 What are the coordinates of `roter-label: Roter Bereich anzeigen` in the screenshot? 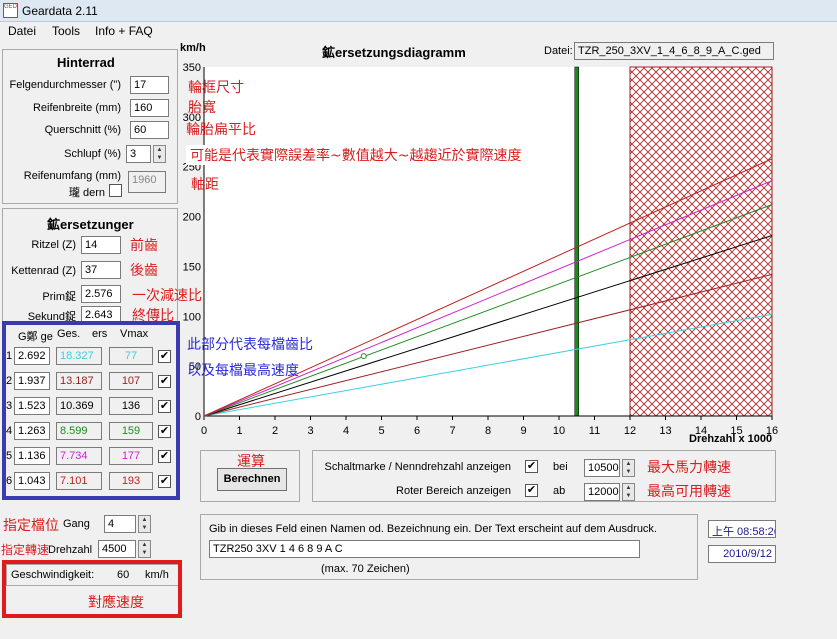 It's located at (453, 491).